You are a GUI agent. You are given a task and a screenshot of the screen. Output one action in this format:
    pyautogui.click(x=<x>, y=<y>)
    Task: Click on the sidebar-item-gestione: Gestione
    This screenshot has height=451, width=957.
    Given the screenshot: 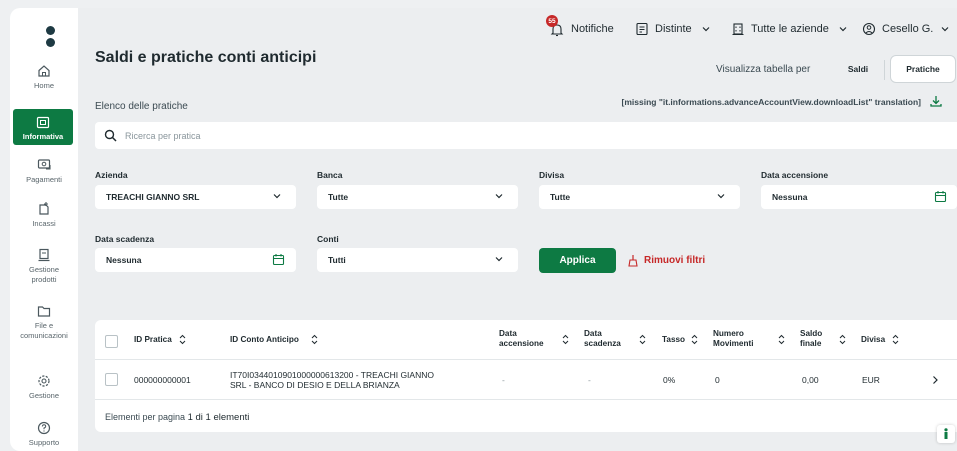 What is the action you would take?
    pyautogui.click(x=44, y=387)
    